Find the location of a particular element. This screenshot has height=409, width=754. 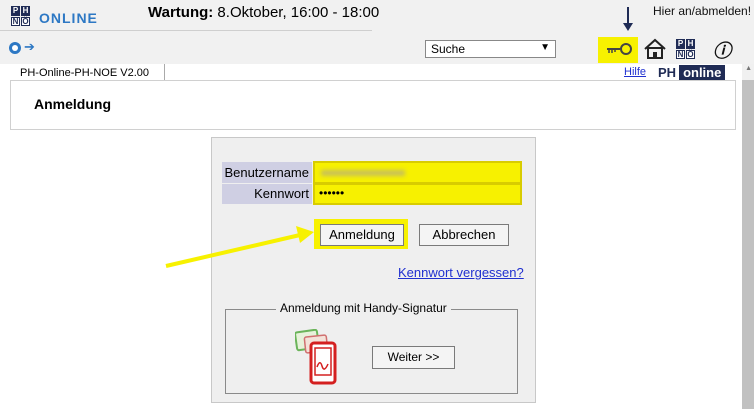

handy-signature-group: Anmeldung mit Handy-Signatur Weiter >> is located at coordinates (371, 347).